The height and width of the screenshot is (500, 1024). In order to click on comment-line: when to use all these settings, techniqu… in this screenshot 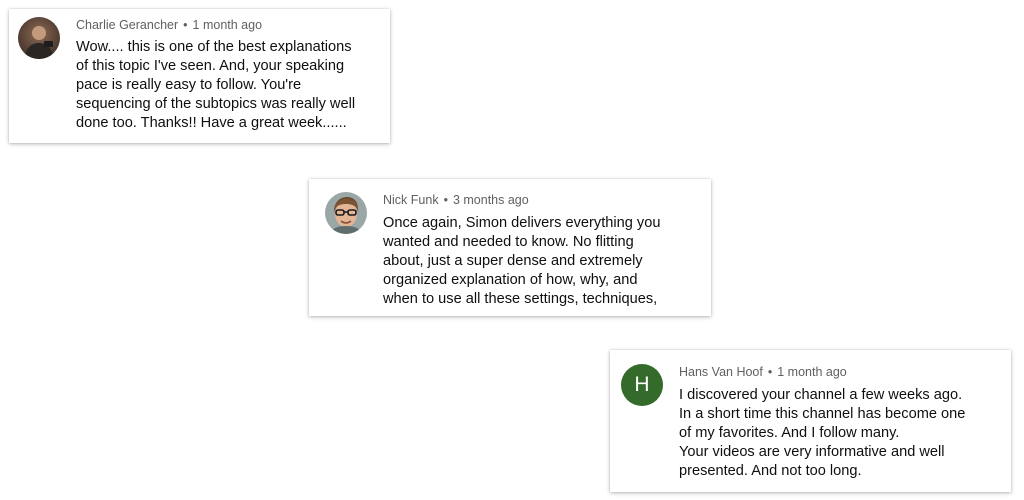, I will do `click(520, 299)`.